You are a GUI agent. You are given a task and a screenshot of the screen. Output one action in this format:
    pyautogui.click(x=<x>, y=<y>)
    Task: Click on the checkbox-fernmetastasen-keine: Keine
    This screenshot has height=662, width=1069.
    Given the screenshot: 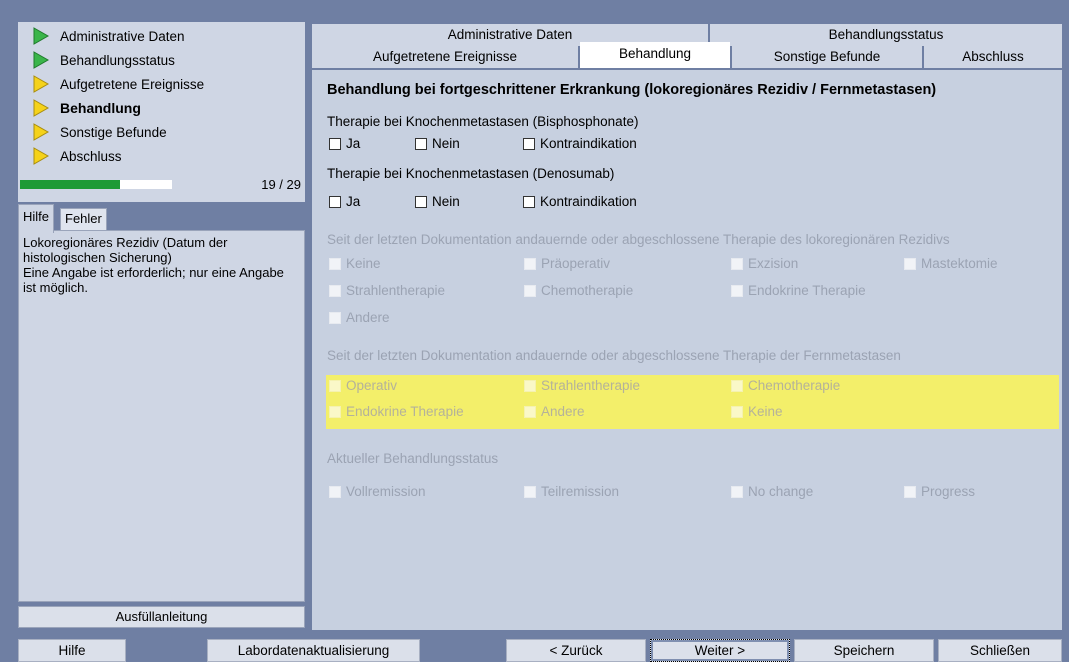 What is the action you would take?
    pyautogui.click(x=757, y=411)
    